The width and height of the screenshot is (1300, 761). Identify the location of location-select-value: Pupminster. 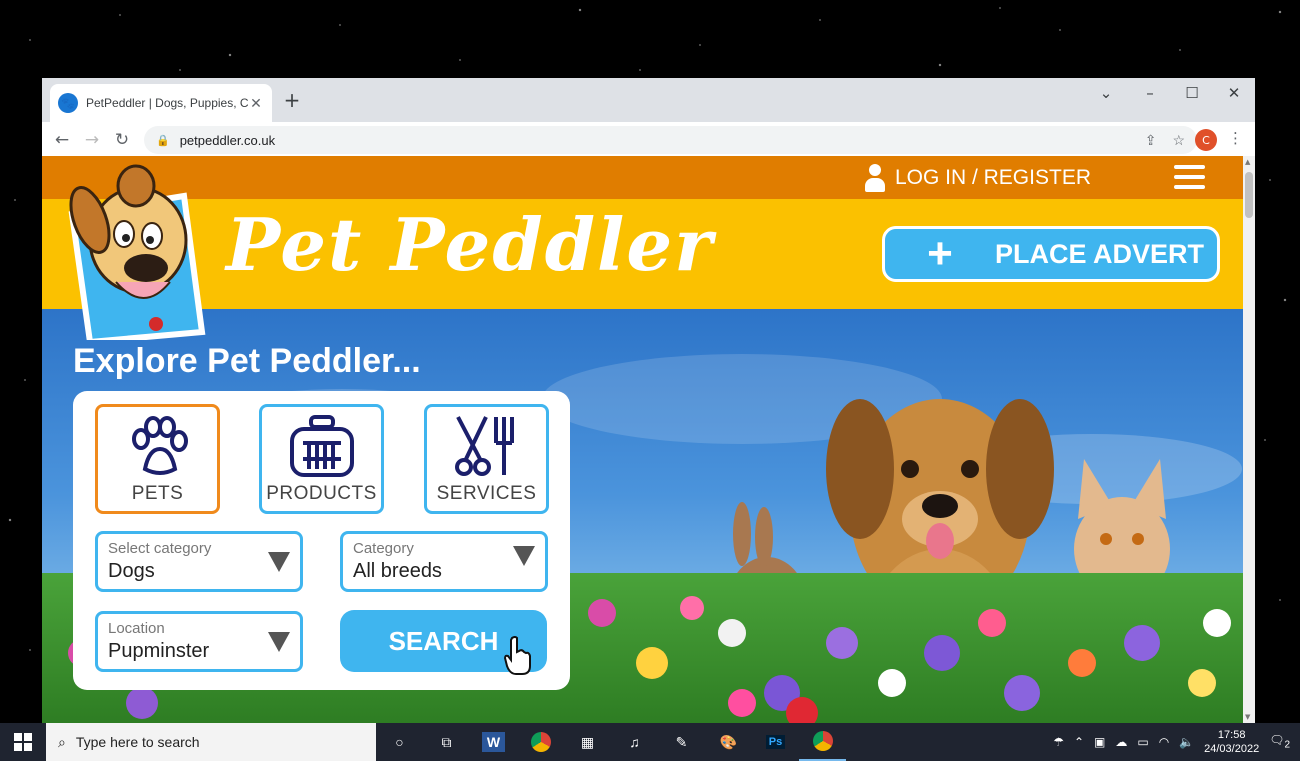
(159, 651).